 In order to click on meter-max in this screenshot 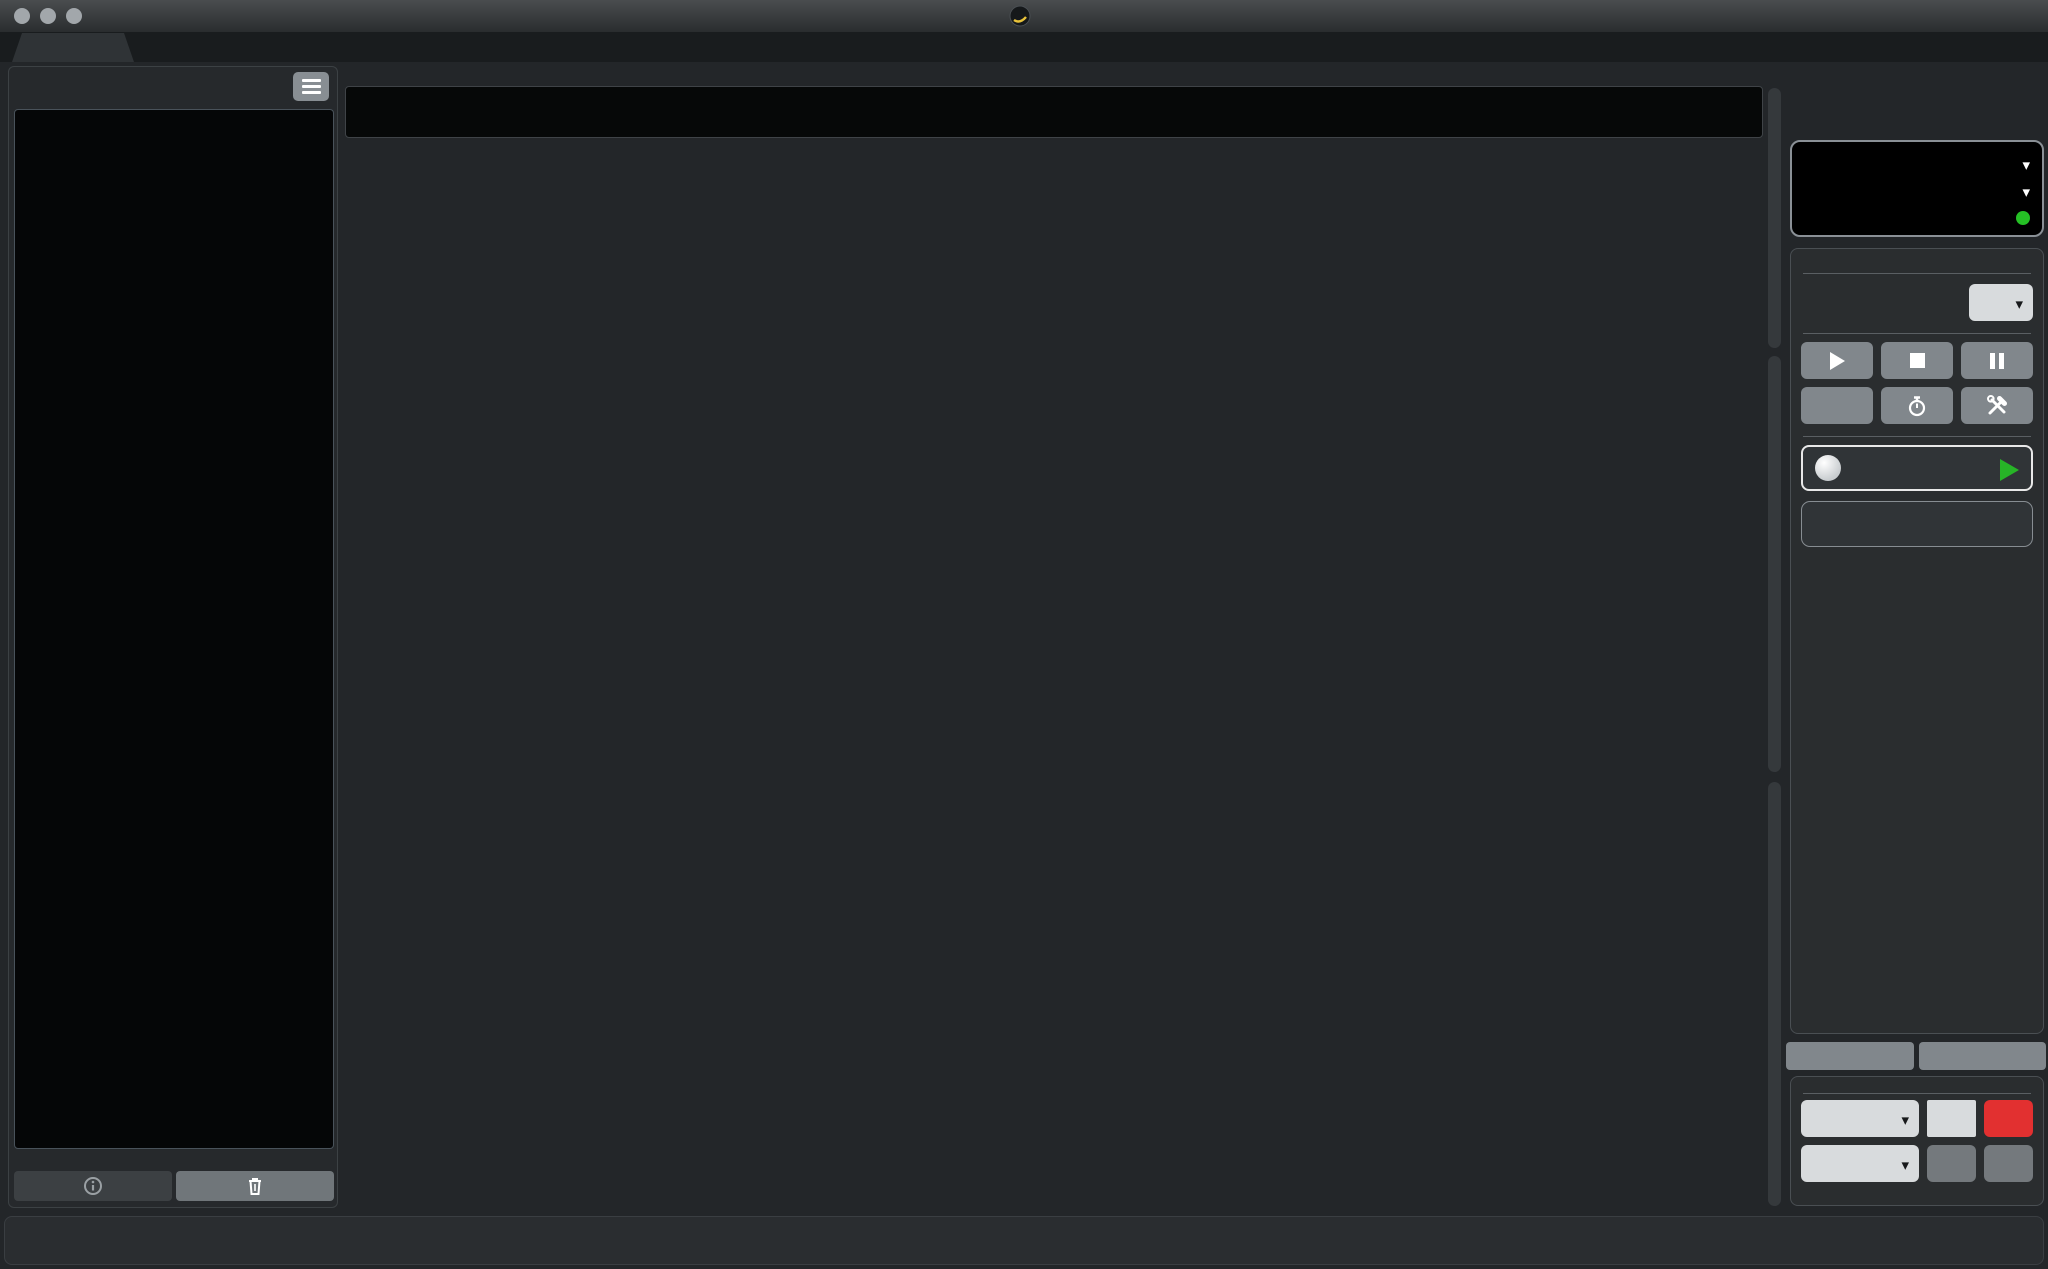, I will do `click(2019, 217)`.